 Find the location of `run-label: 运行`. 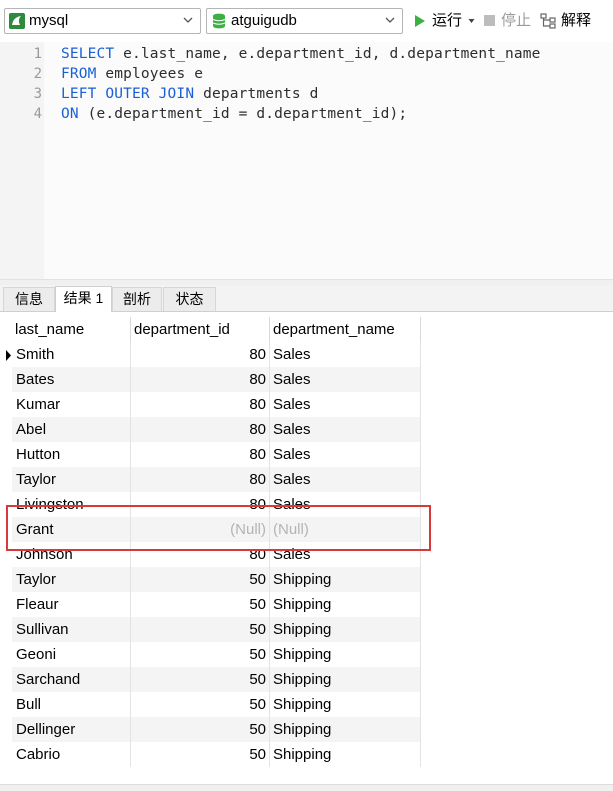

run-label: 运行 is located at coordinates (447, 20).